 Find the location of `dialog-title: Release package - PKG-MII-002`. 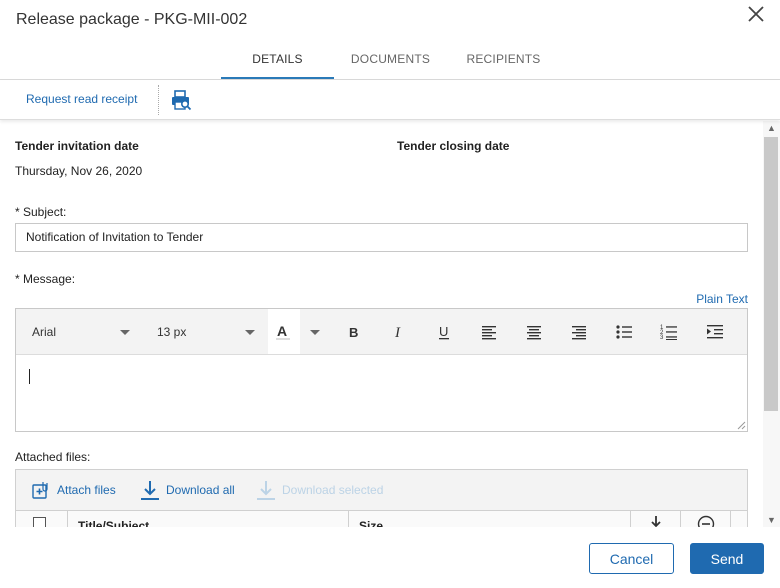

dialog-title: Release package - PKG-MII-002 is located at coordinates (132, 19).